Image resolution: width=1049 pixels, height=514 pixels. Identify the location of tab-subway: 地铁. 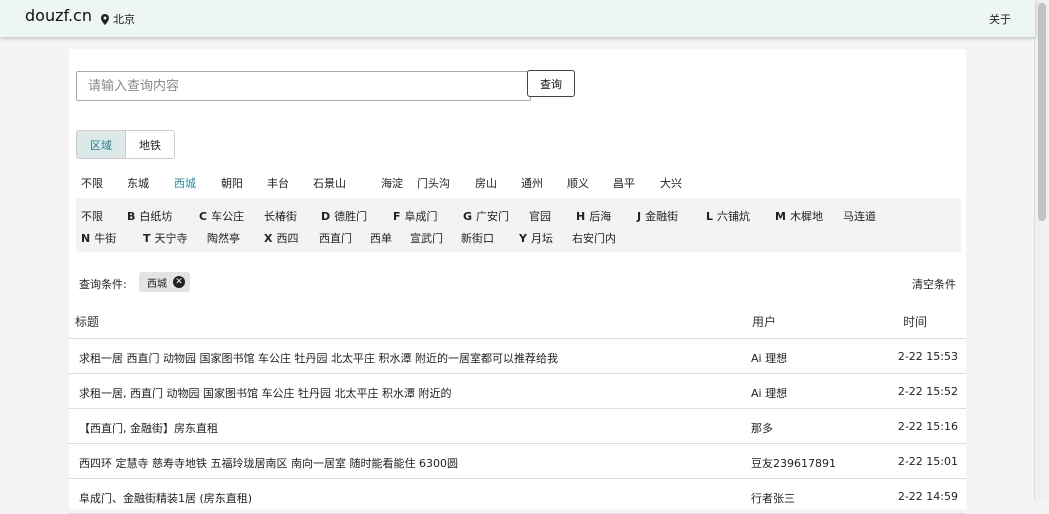
(149, 144).